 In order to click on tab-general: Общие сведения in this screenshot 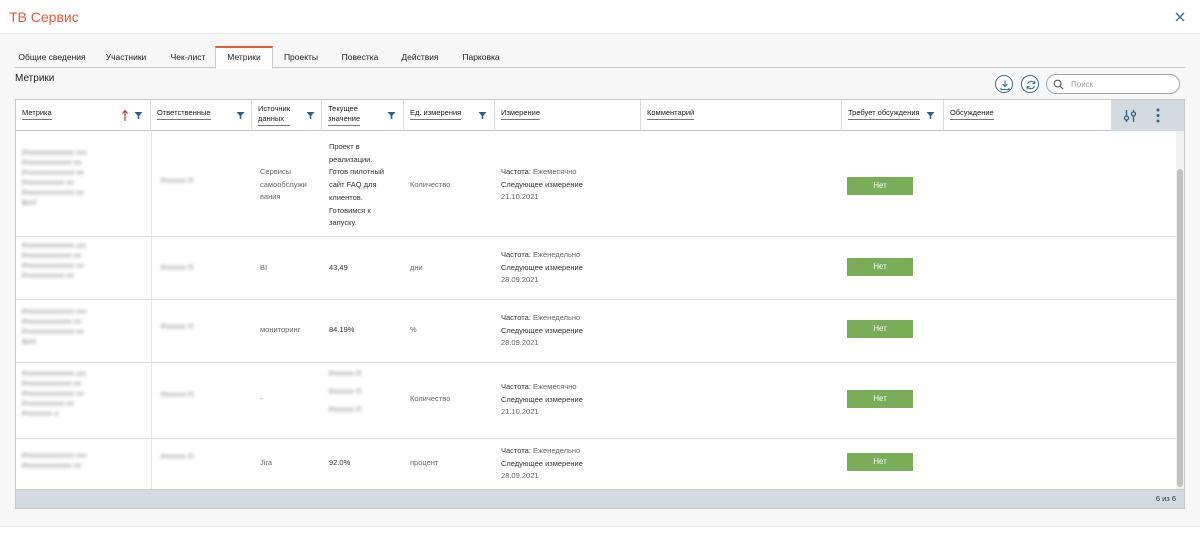, I will do `click(52, 57)`.